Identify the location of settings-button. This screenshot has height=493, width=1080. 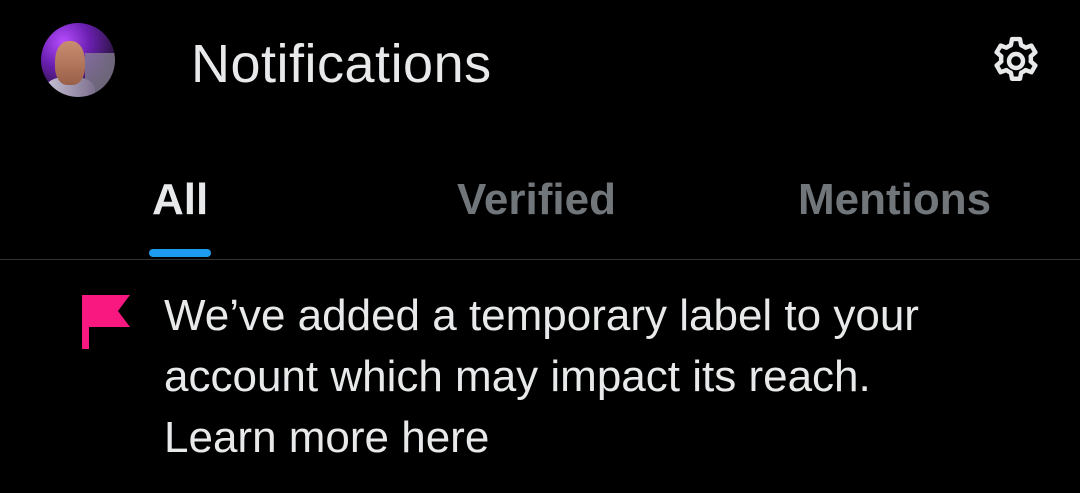
(1016, 61).